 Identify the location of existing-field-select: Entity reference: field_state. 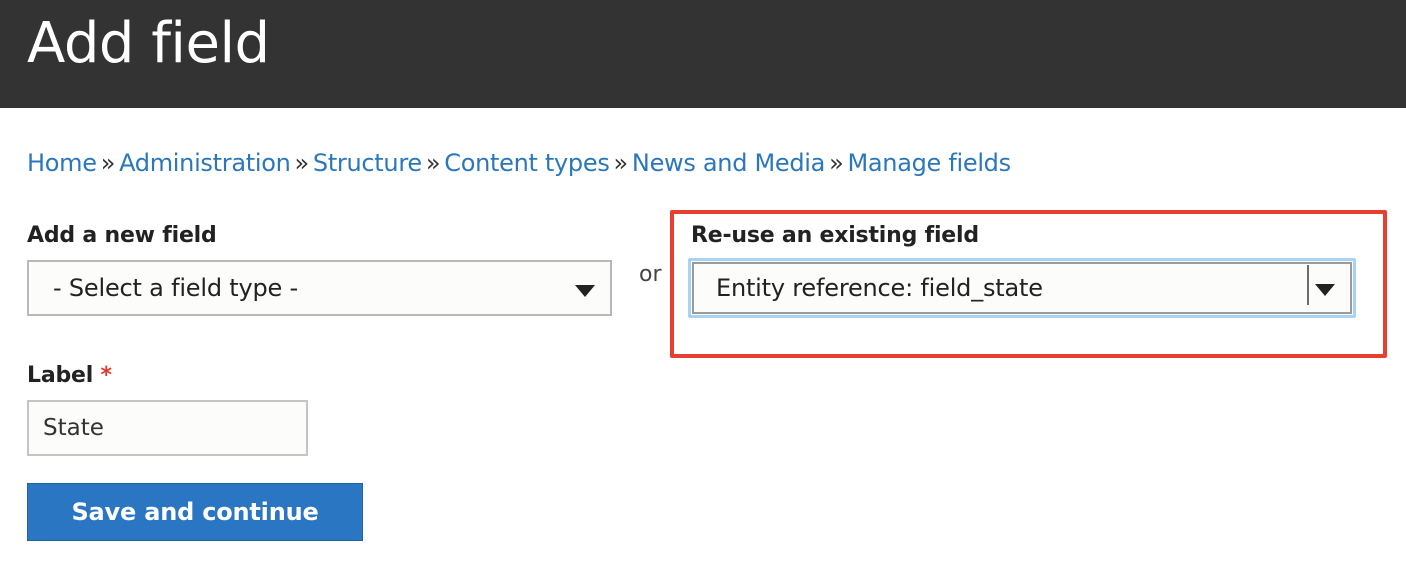
(1022, 288).